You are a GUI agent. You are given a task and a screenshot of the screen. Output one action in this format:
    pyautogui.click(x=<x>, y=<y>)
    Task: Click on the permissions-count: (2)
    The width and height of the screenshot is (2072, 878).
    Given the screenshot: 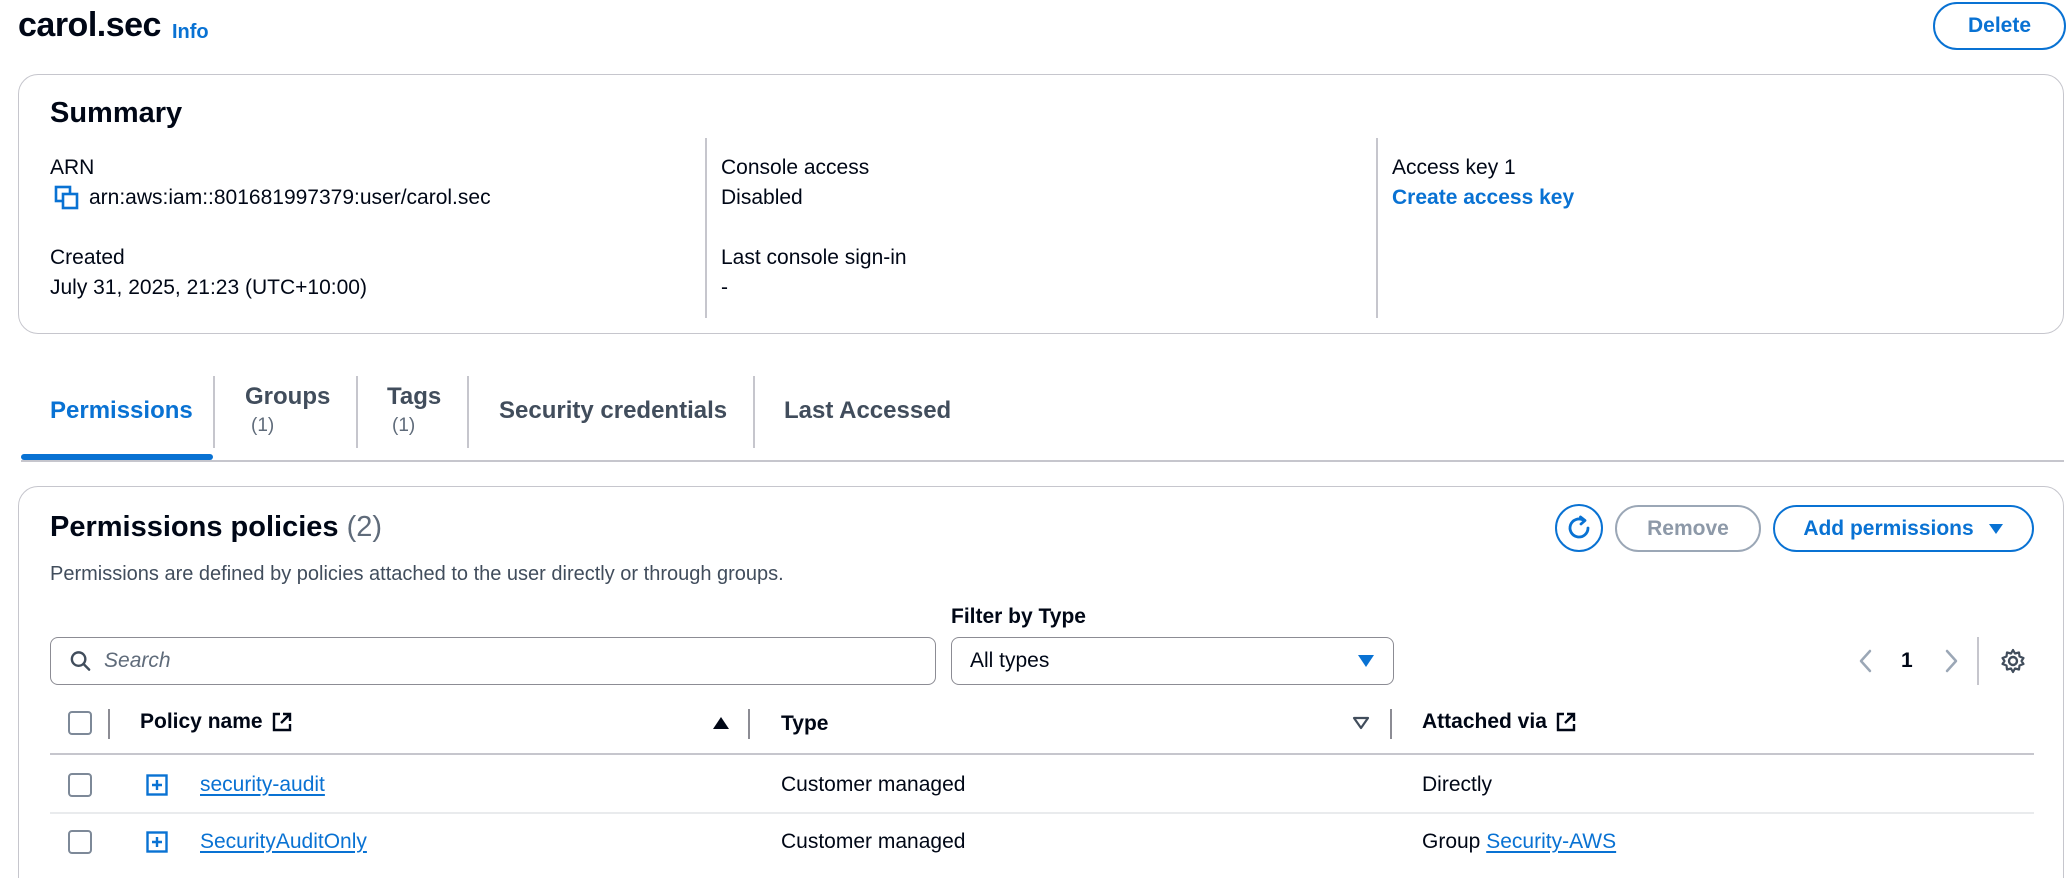 What is the action you would take?
    pyautogui.click(x=364, y=527)
    